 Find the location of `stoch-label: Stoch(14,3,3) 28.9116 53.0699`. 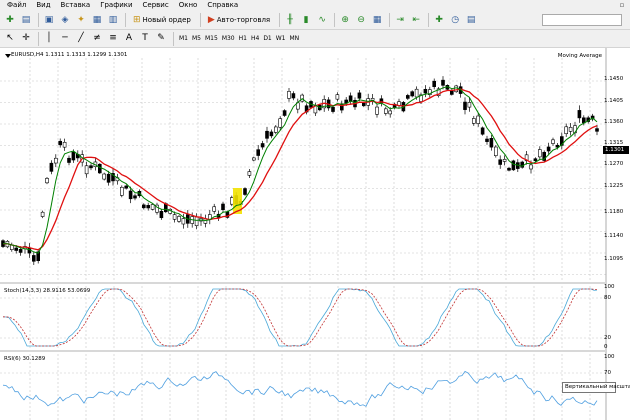

stoch-label: Stoch(14,3,3) 28.9116 53.0699 is located at coordinates (47, 291).